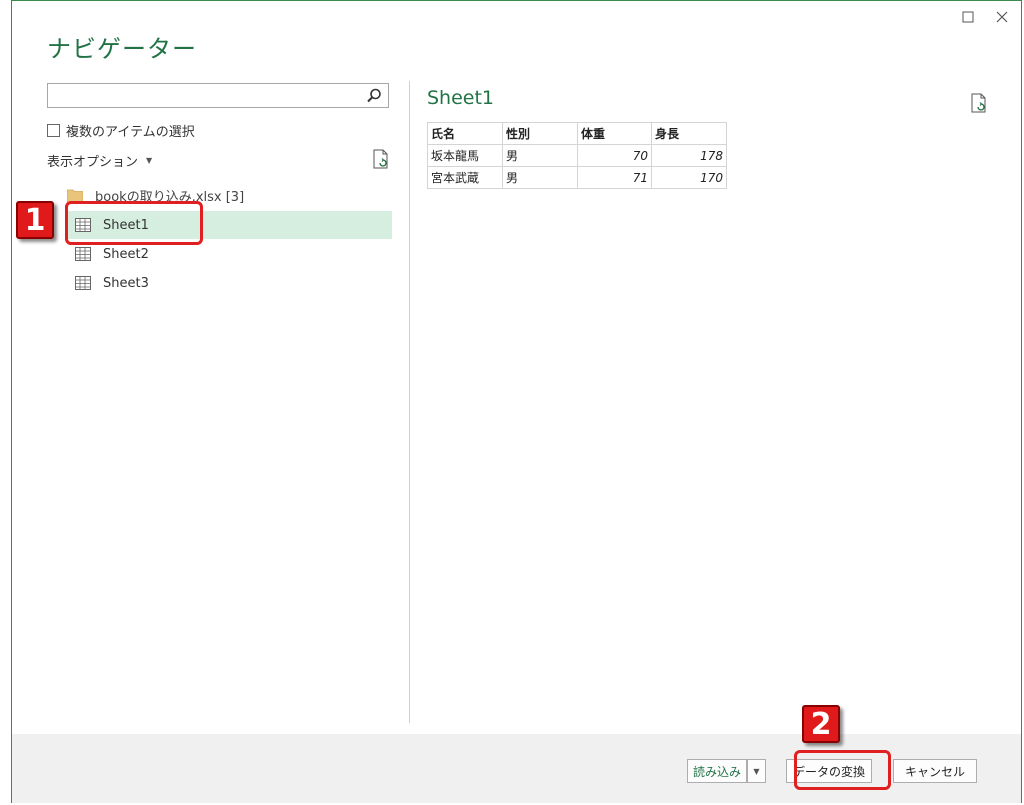  I want to click on table-cell: 170, so click(689, 177).